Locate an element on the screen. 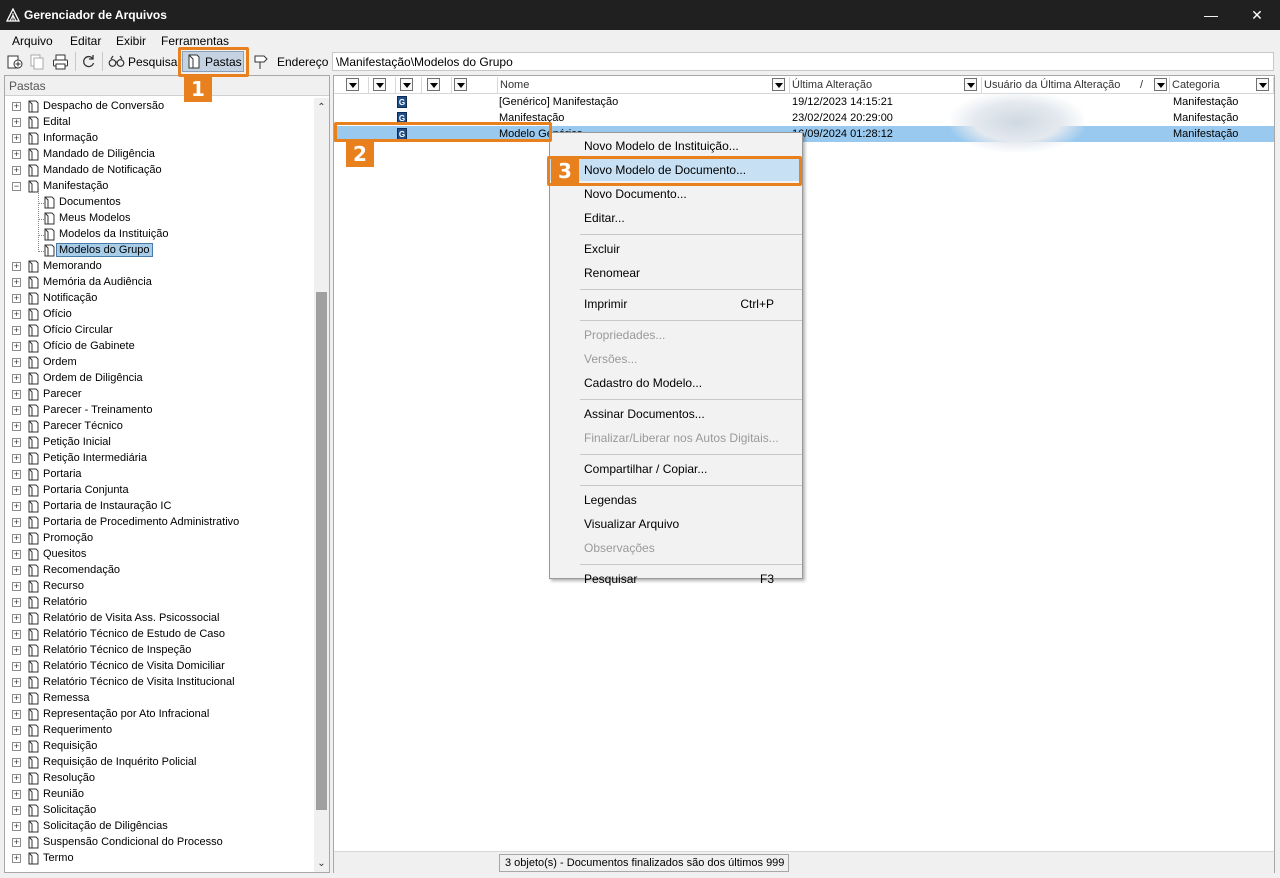 The width and height of the screenshot is (1280, 878). menu-exibir: Exibir is located at coordinates (131, 41).